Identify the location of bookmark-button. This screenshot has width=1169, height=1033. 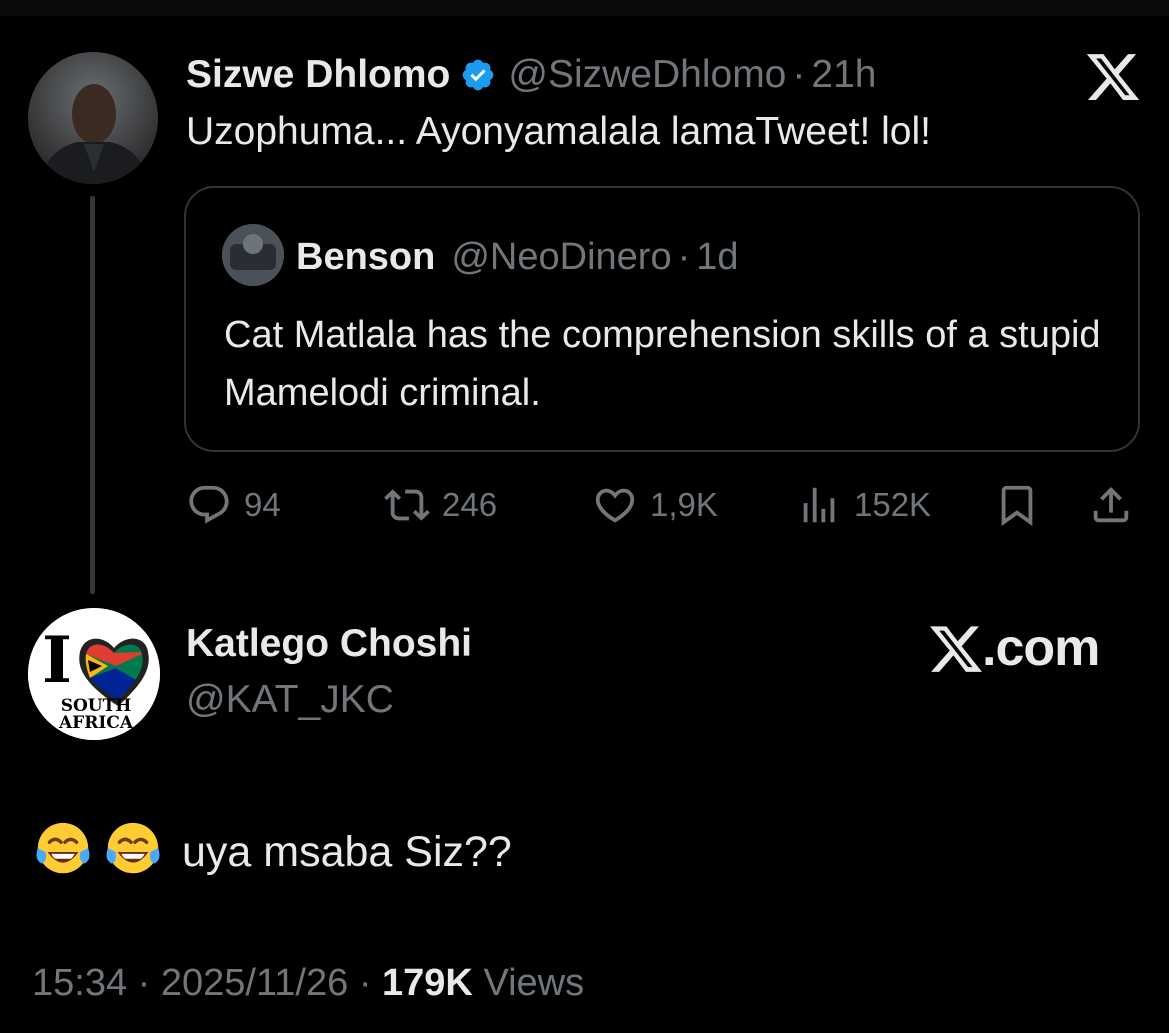
(1017, 505).